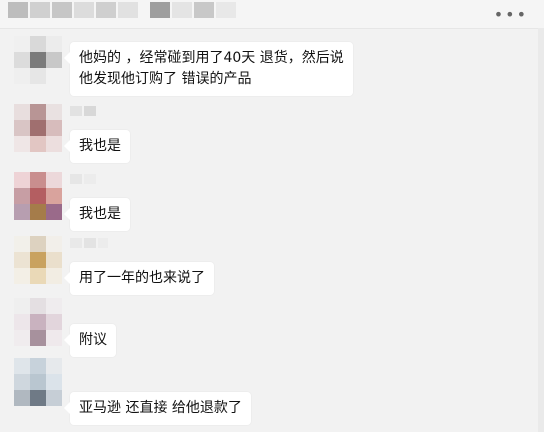 Image resolution: width=544 pixels, height=432 pixels. What do you see at coordinates (122, 10) in the screenshot?
I see `chat-title-blurred` at bounding box center [122, 10].